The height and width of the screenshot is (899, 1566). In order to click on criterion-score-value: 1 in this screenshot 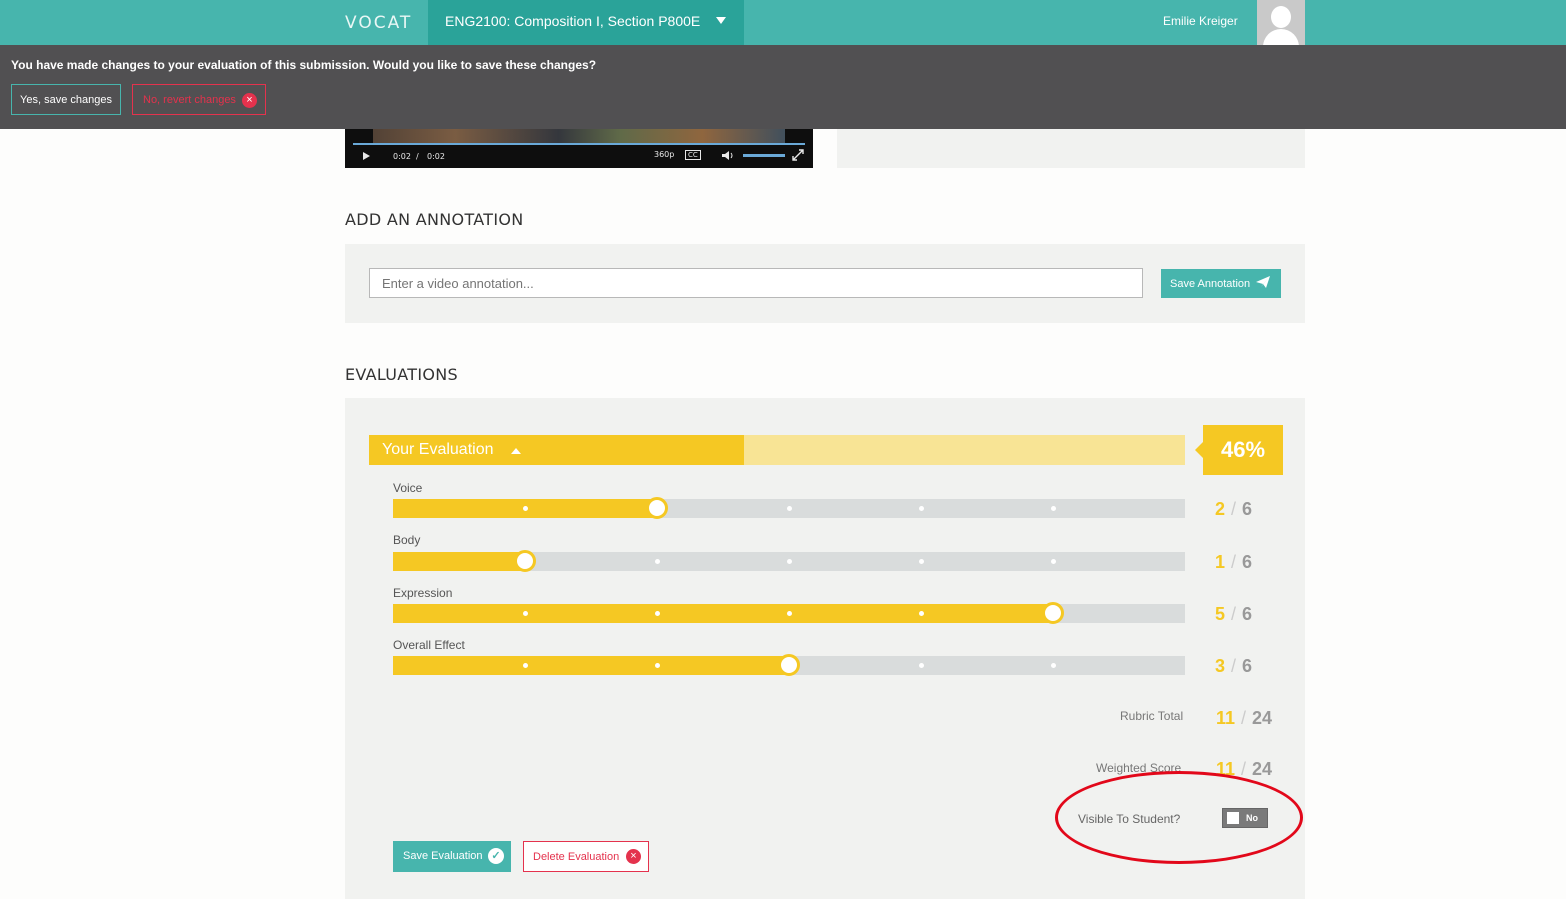, I will do `click(1220, 562)`.